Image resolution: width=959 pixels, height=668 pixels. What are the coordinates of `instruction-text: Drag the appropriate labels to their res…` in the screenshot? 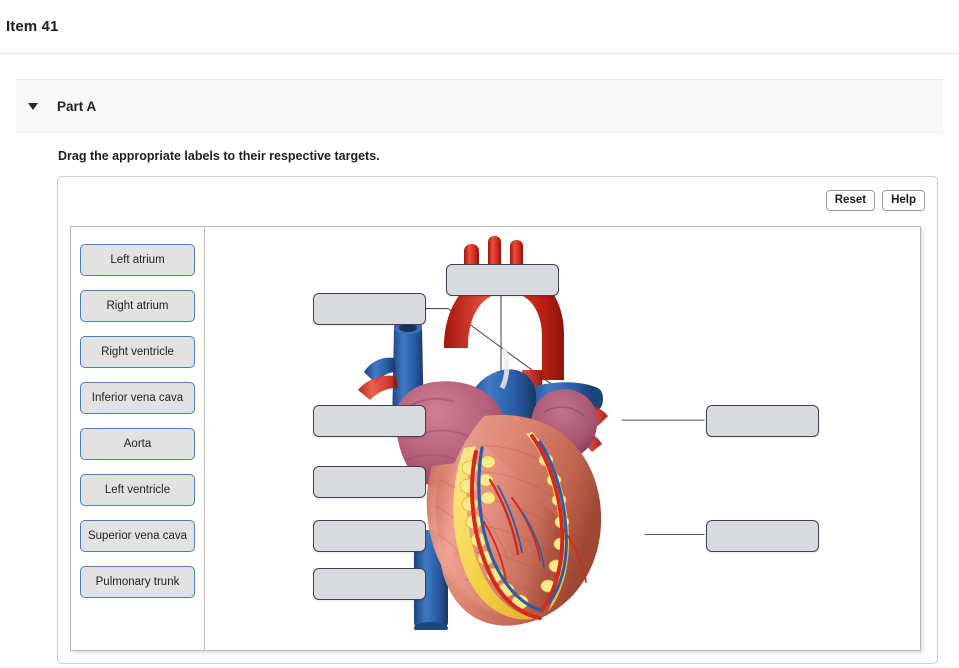 It's located at (219, 156).